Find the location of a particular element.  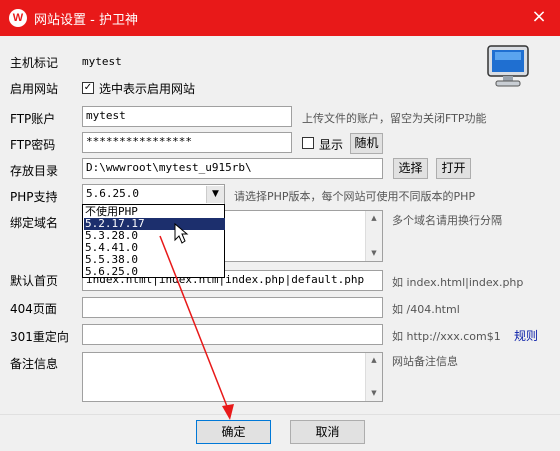

php-select: 5.6.25.0 is located at coordinates (153, 194).